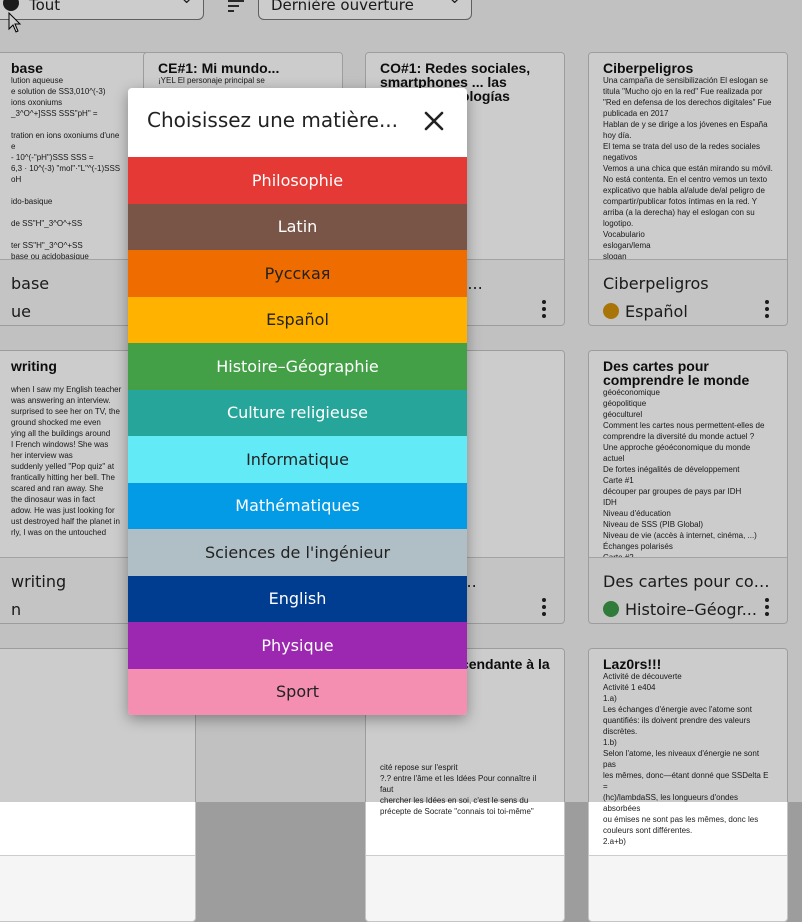  What do you see at coordinates (614, 841) in the screenshot?
I see `note-preview-line: 2.a+b)` at bounding box center [614, 841].